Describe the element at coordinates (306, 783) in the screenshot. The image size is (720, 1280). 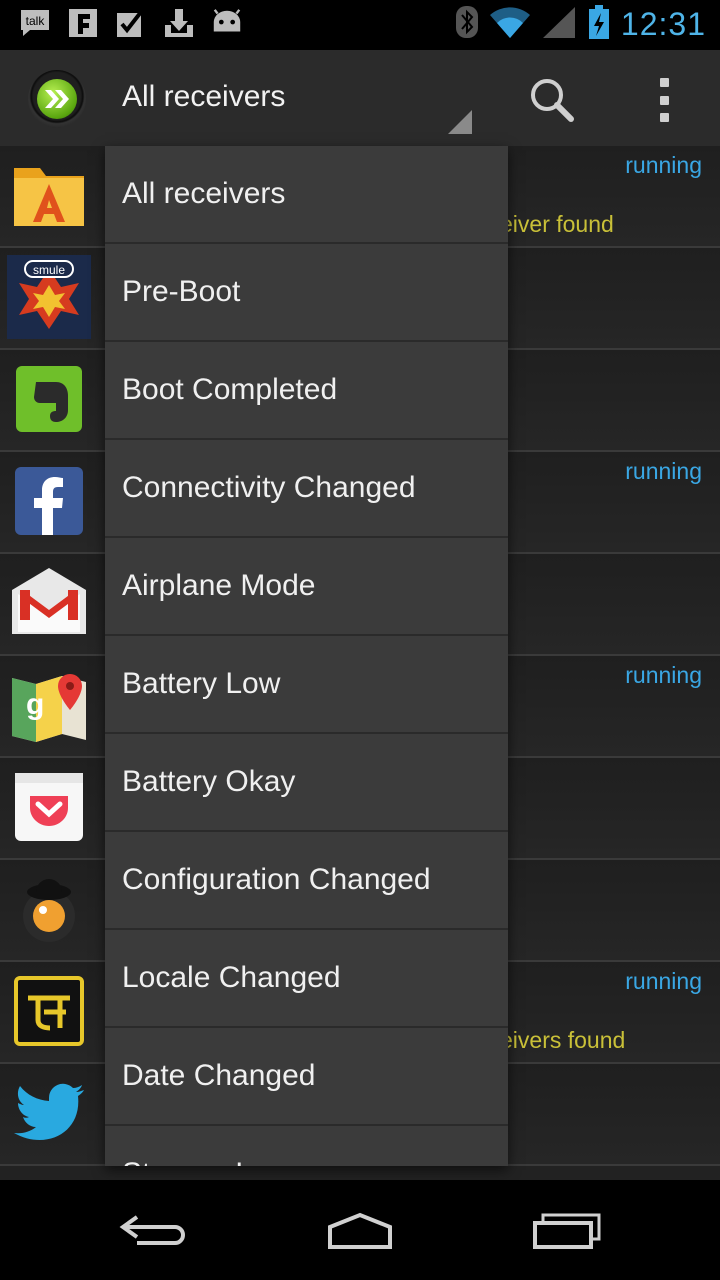
I see `dropdown-item-battery-okay: Battery Okay` at that location.